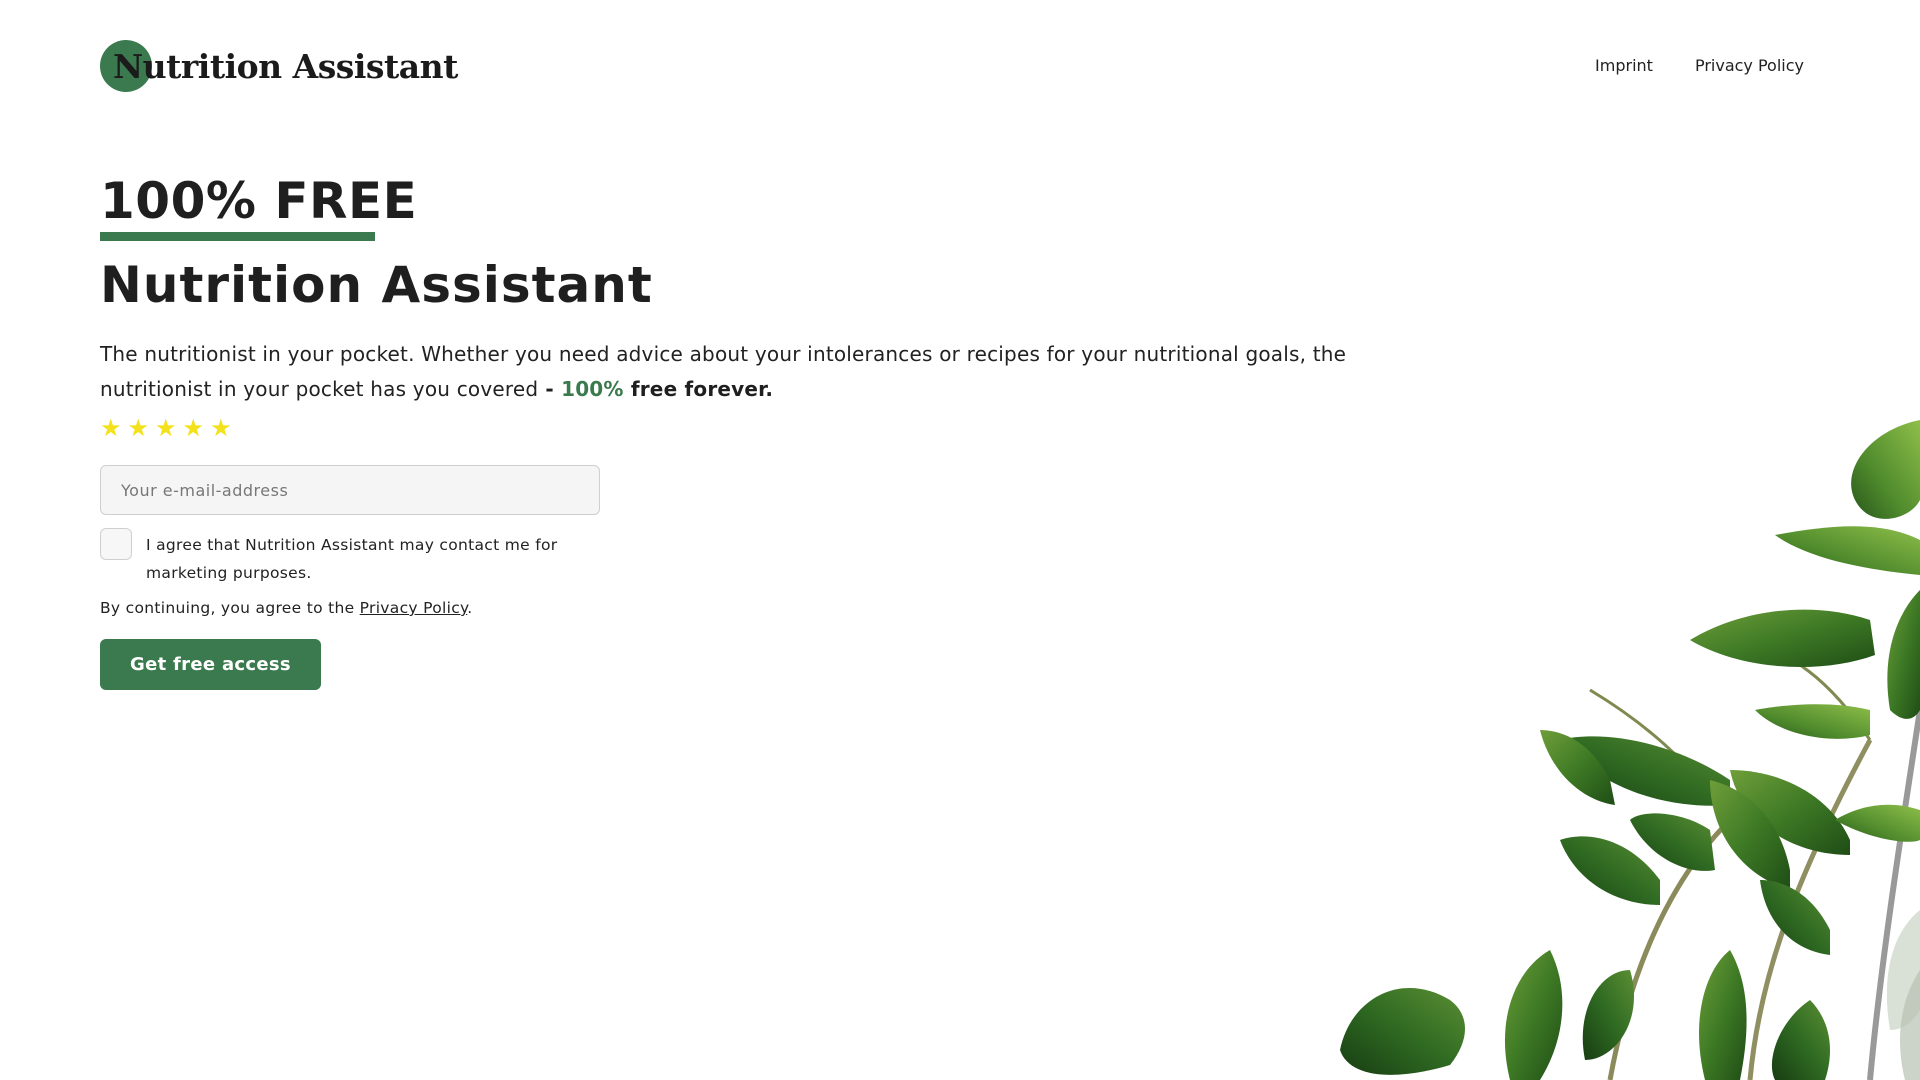 Image resolution: width=1920 pixels, height=1080 pixels. What do you see at coordinates (259, 201) in the screenshot?
I see `free-badge-text: 100% FREE` at bounding box center [259, 201].